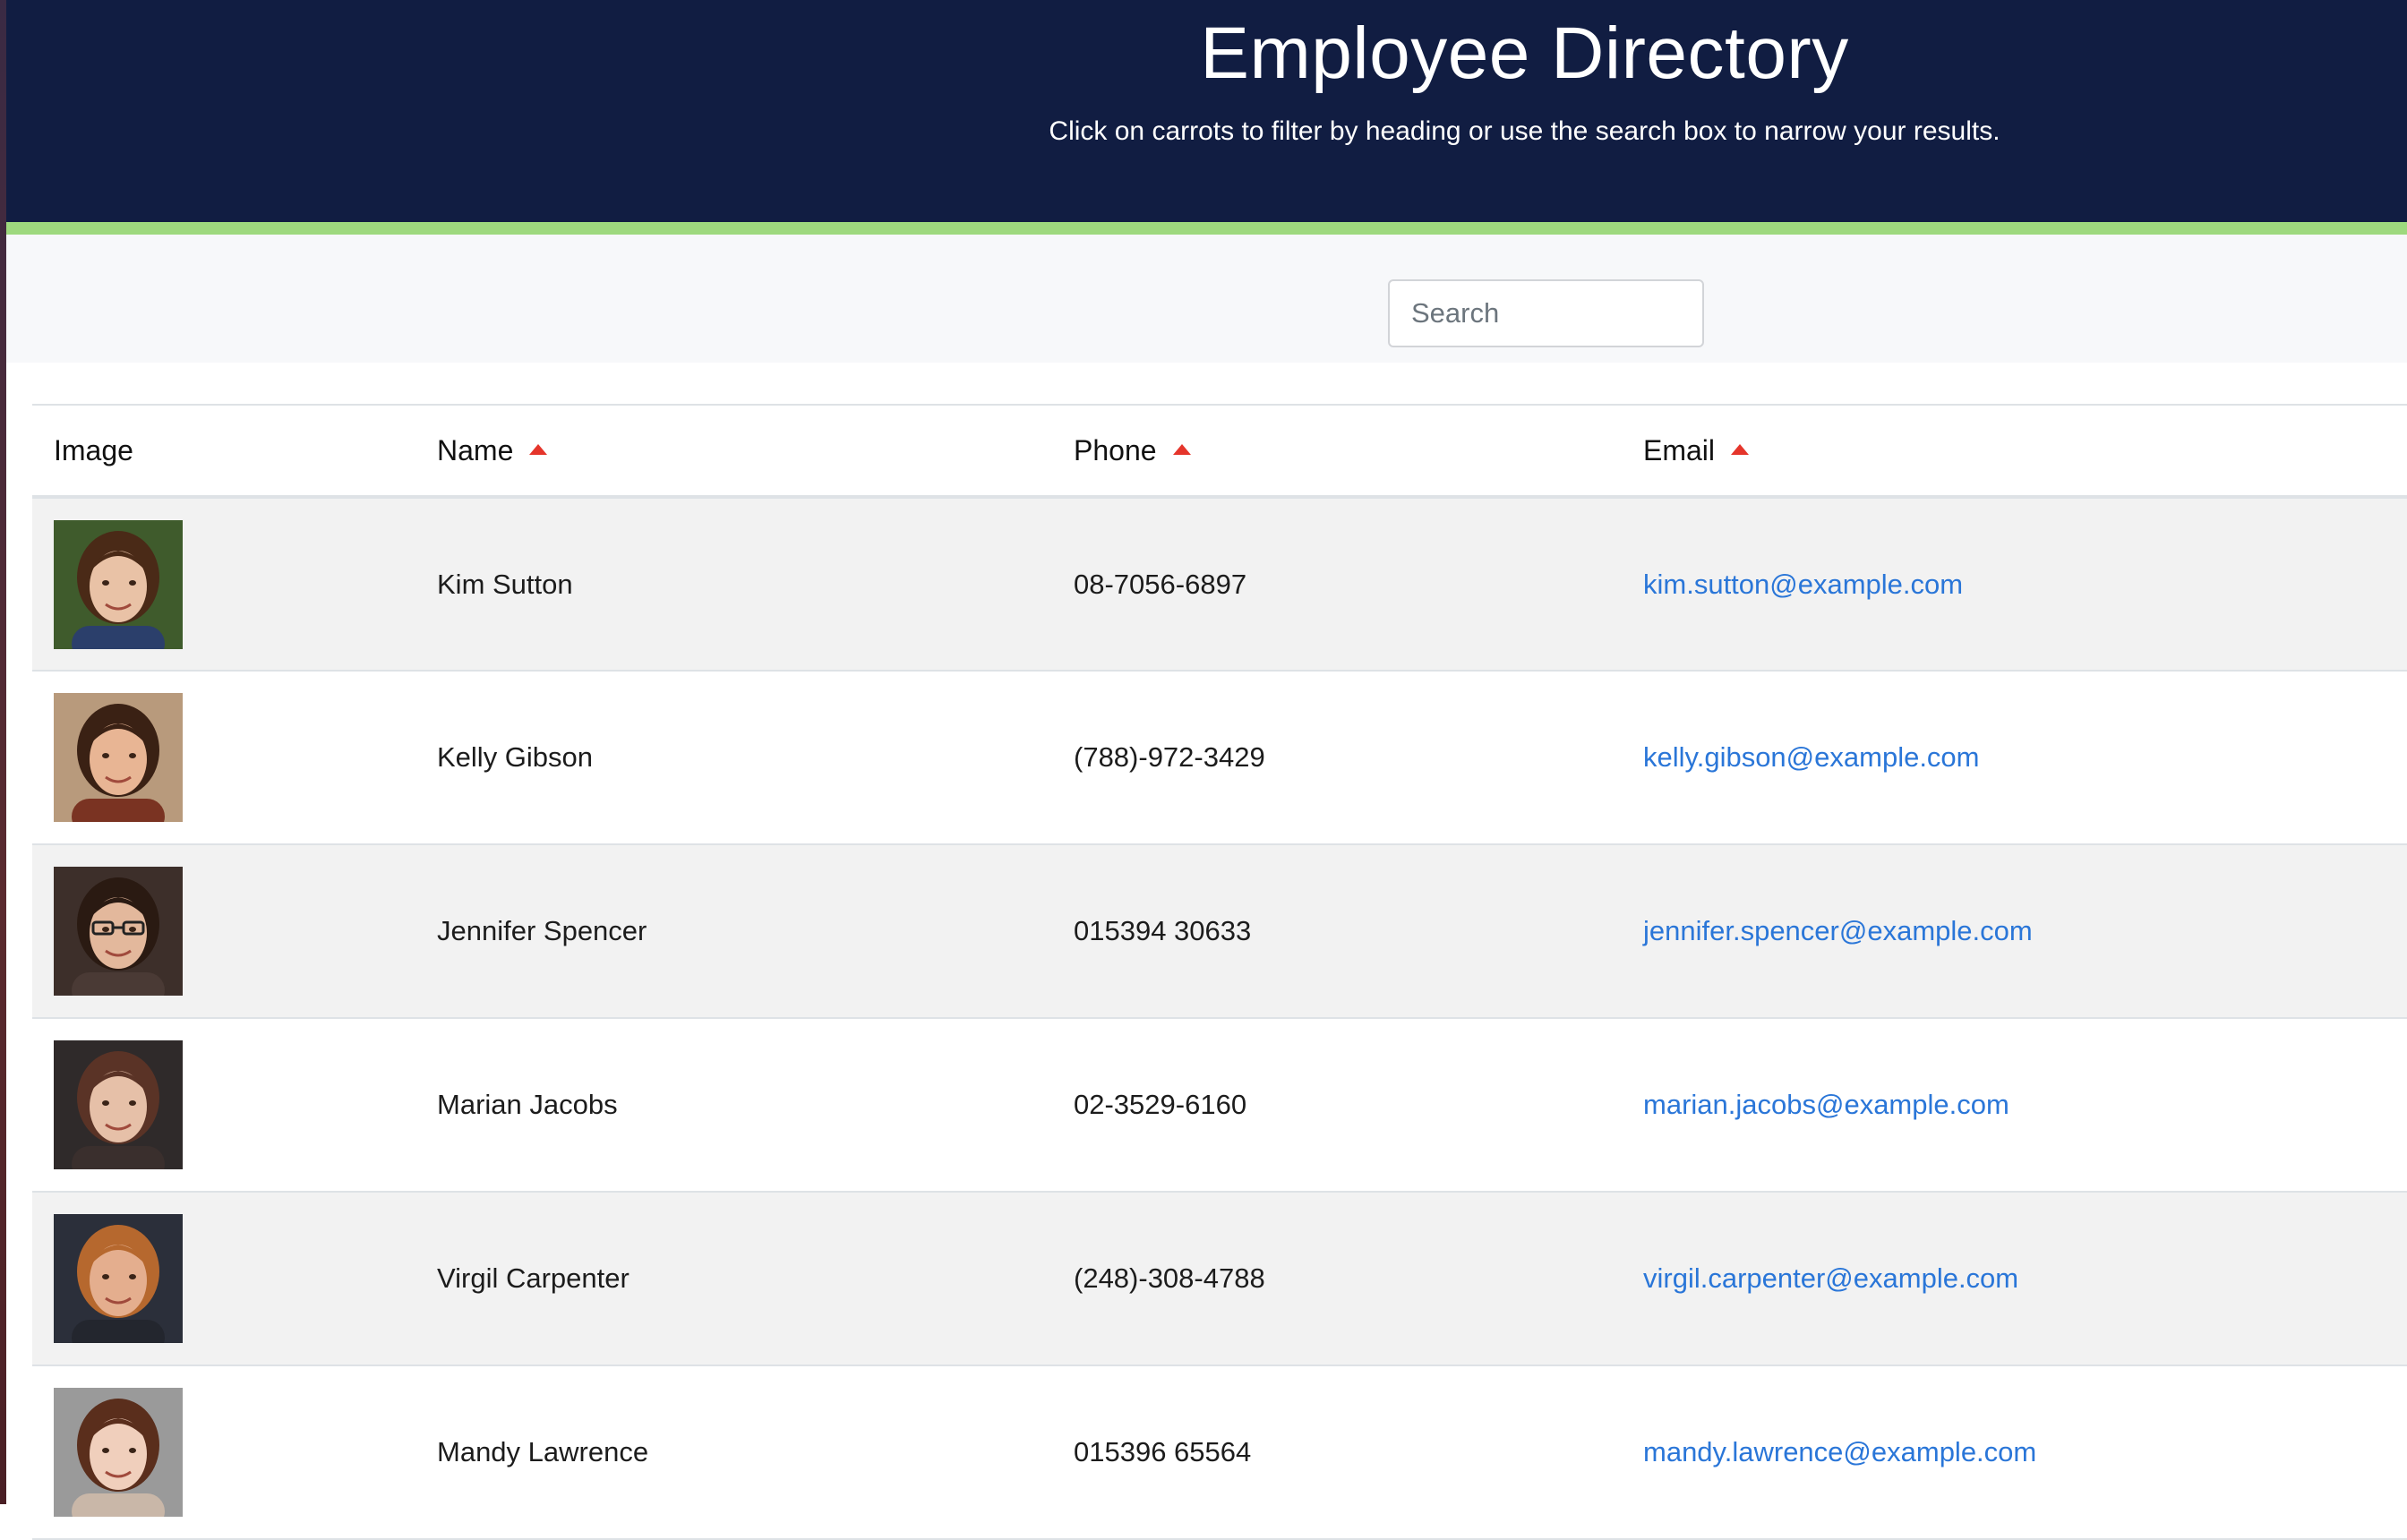 Image resolution: width=2407 pixels, height=1540 pixels. Describe the element at coordinates (1740, 449) in the screenshot. I see `sort-email-caret-icon` at that location.